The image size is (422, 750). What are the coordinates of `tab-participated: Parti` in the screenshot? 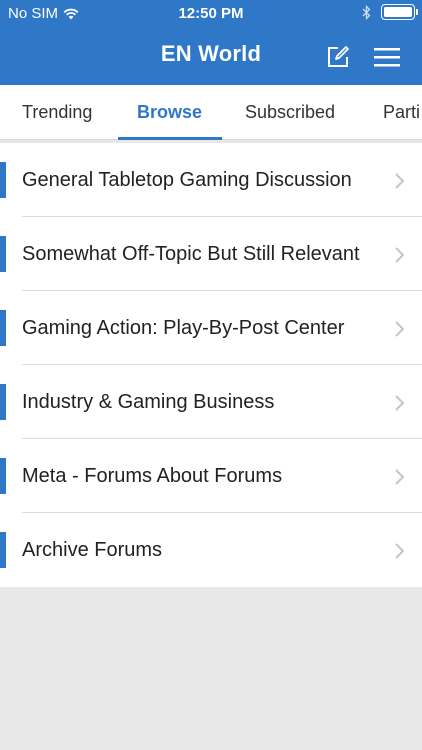 It's located at (401, 112).